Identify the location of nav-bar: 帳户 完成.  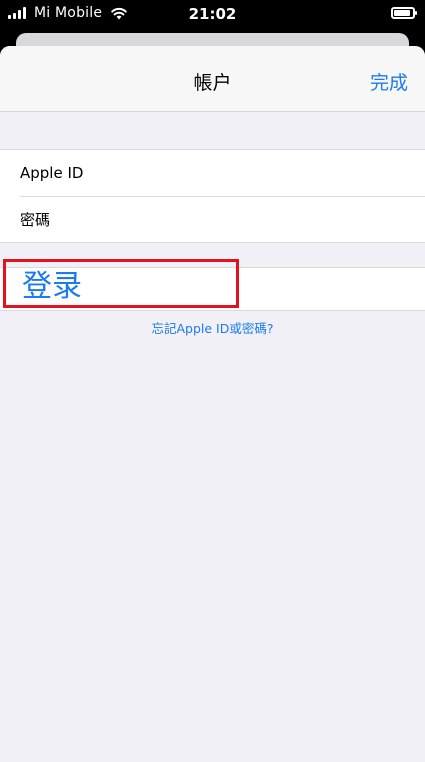
(212, 79).